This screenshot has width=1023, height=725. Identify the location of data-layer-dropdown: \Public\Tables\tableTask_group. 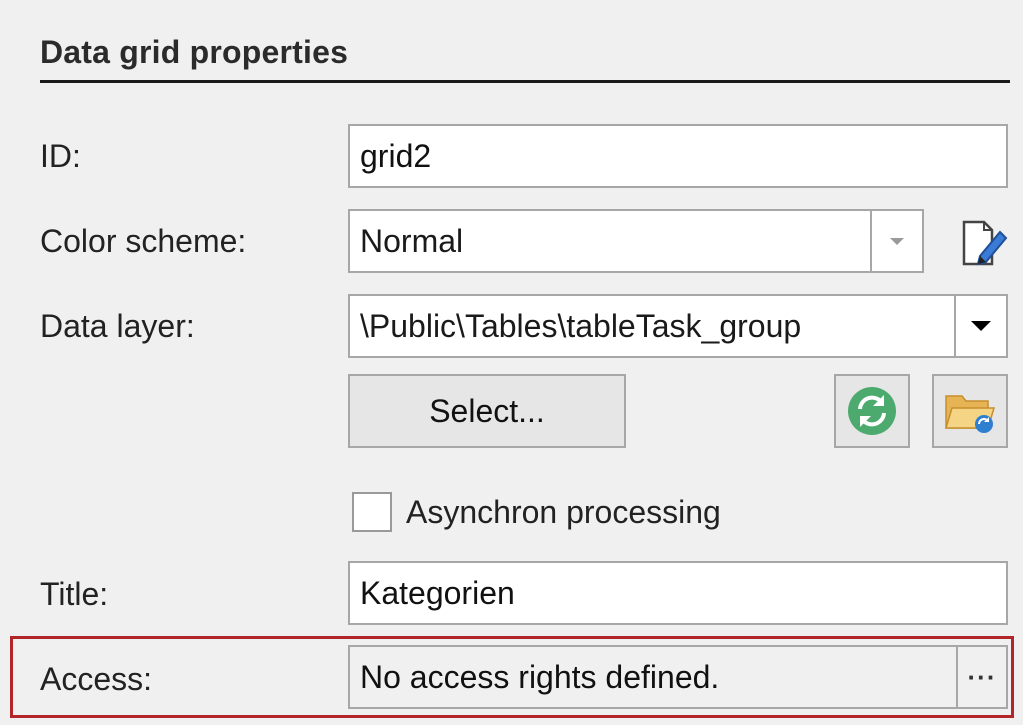
(678, 326).